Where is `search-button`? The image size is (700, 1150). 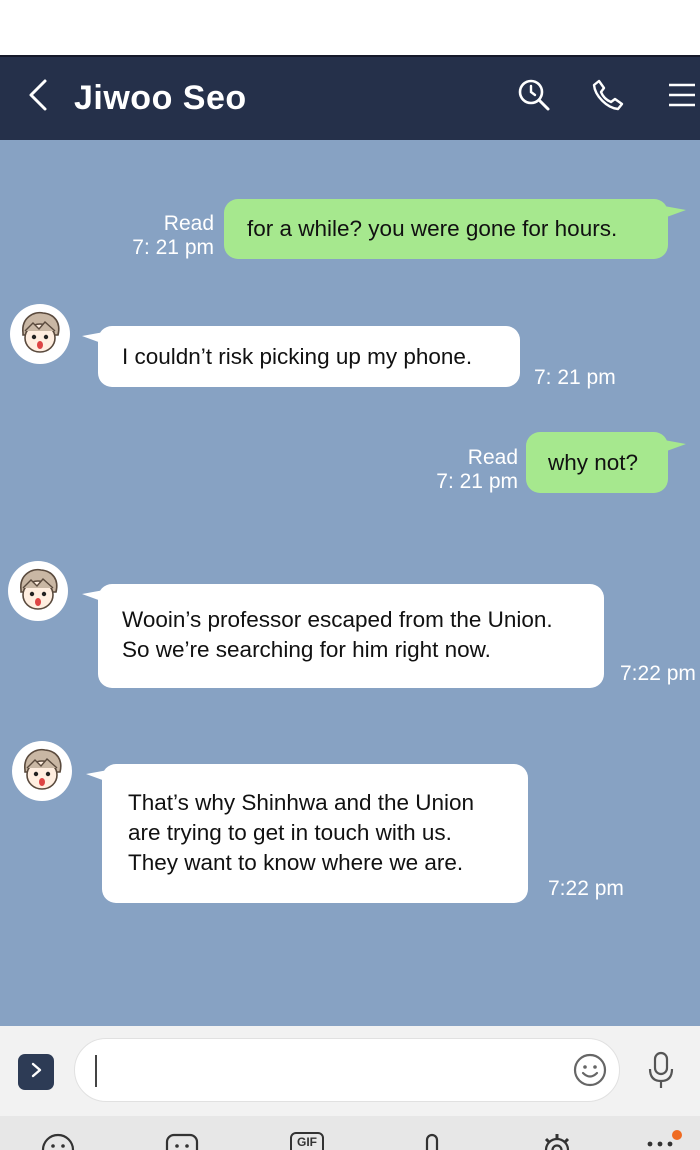 search-button is located at coordinates (534, 97).